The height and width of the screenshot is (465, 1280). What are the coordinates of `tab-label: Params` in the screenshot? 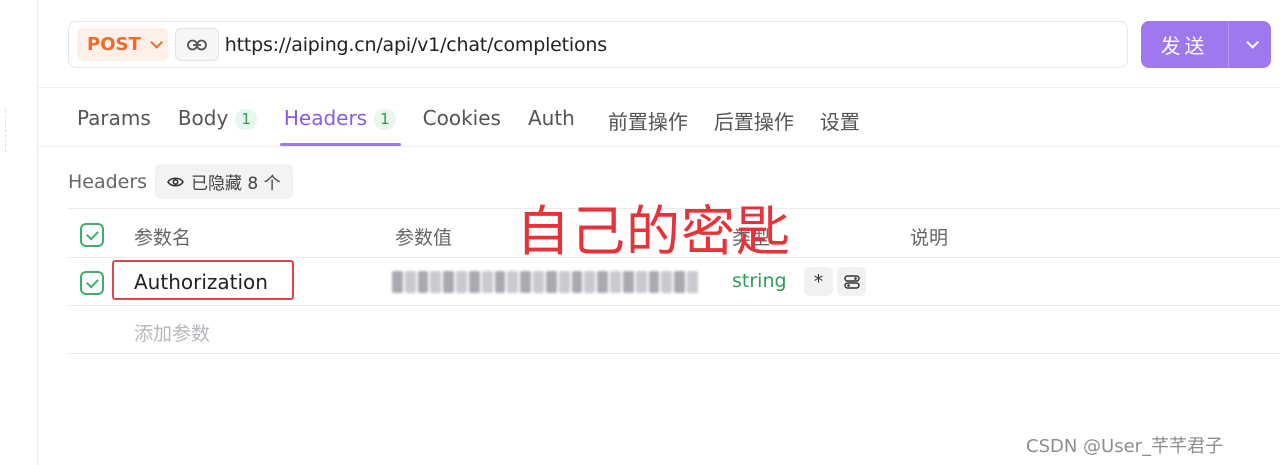 It's located at (114, 118).